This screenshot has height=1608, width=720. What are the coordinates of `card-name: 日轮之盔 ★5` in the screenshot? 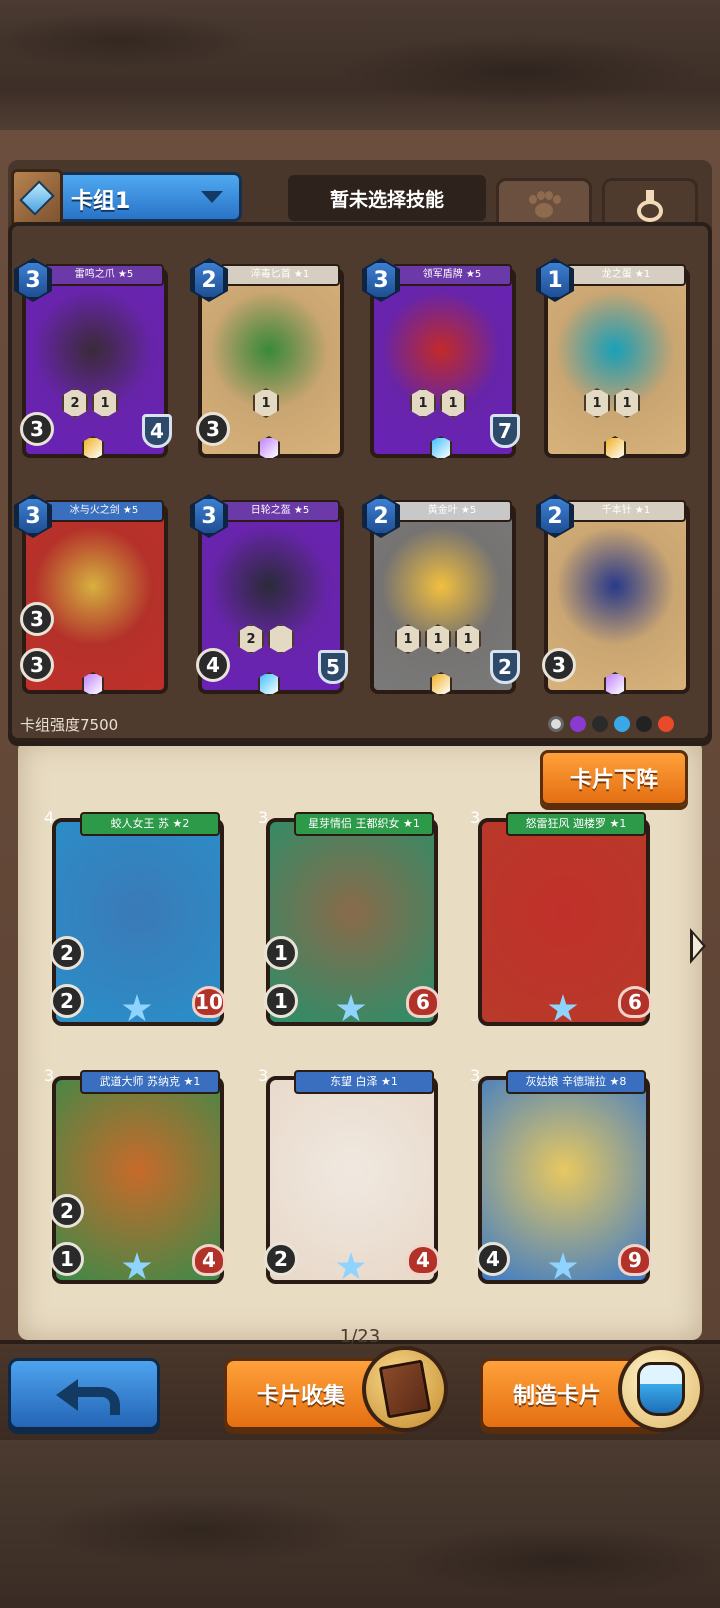 It's located at (280, 511).